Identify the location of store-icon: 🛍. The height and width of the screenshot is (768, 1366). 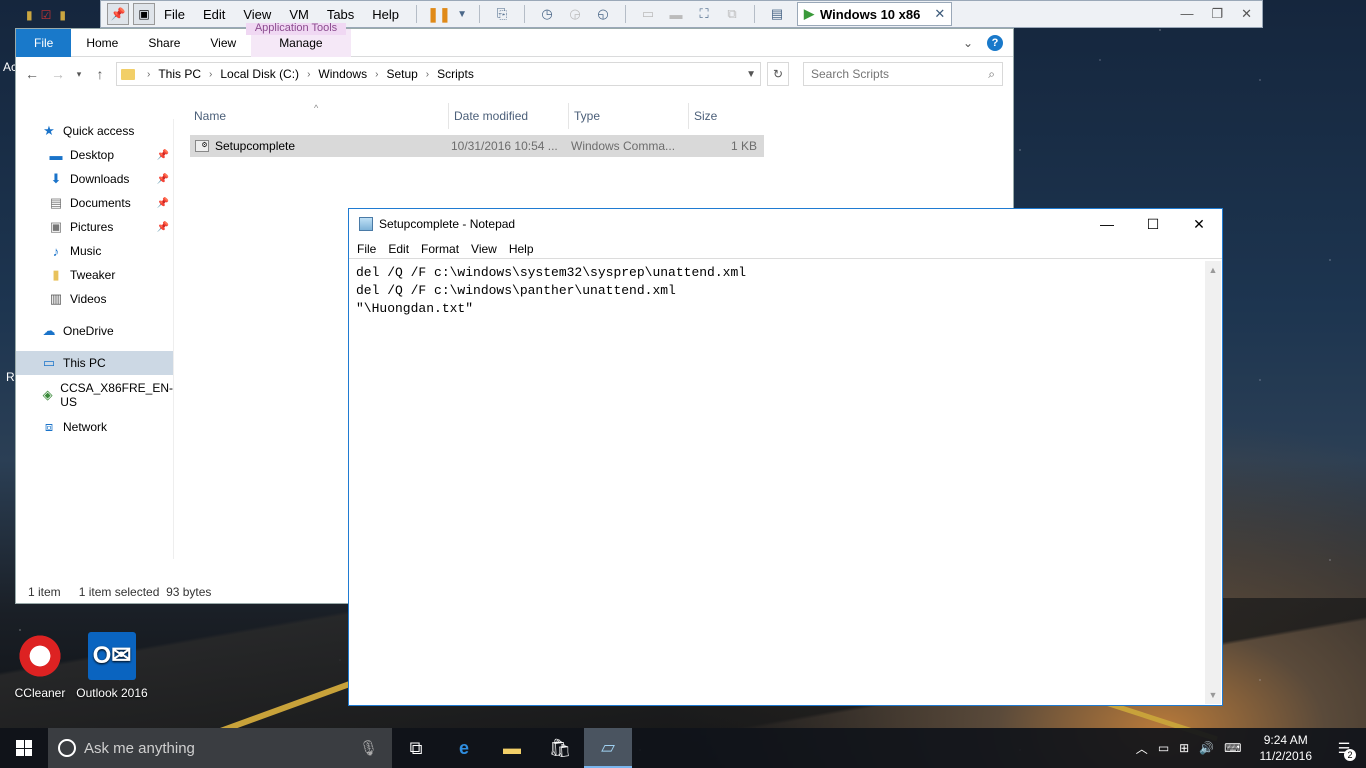
(560, 748).